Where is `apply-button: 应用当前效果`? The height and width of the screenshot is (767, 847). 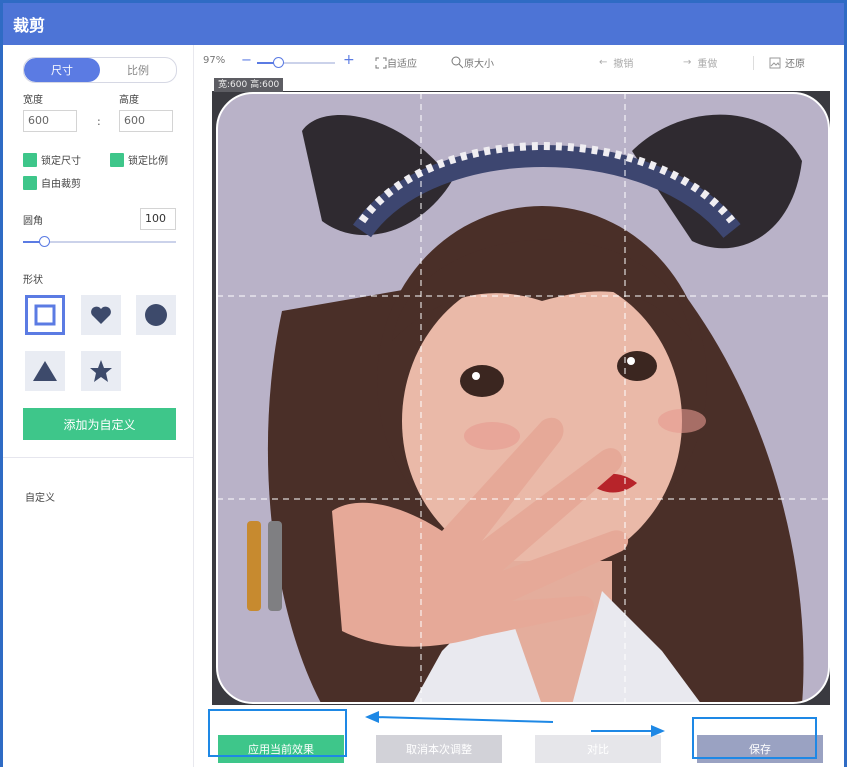 apply-button: 应用当前效果 is located at coordinates (281, 749).